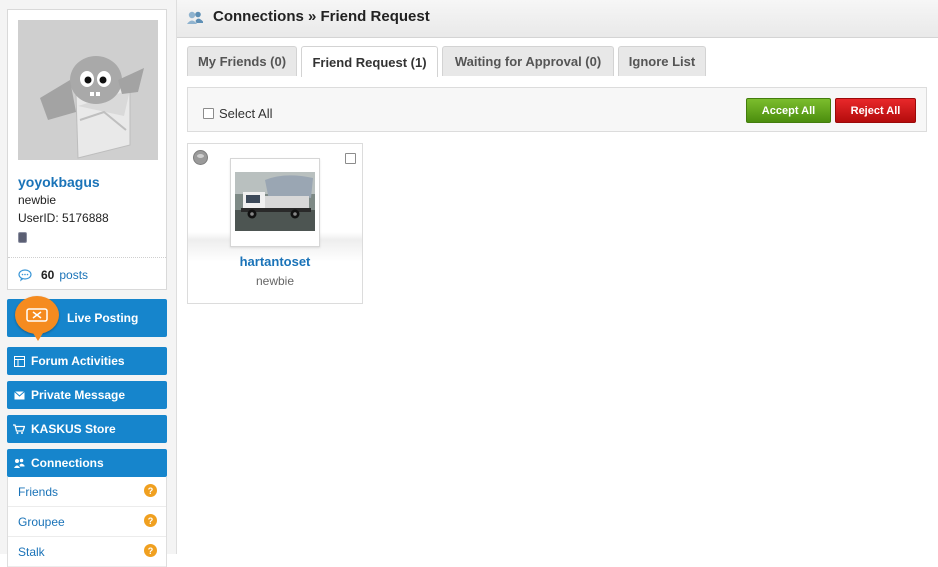 Image resolution: width=938 pixels, height=567 pixels. What do you see at coordinates (200, 157) in the screenshot?
I see `online-status-icon` at bounding box center [200, 157].